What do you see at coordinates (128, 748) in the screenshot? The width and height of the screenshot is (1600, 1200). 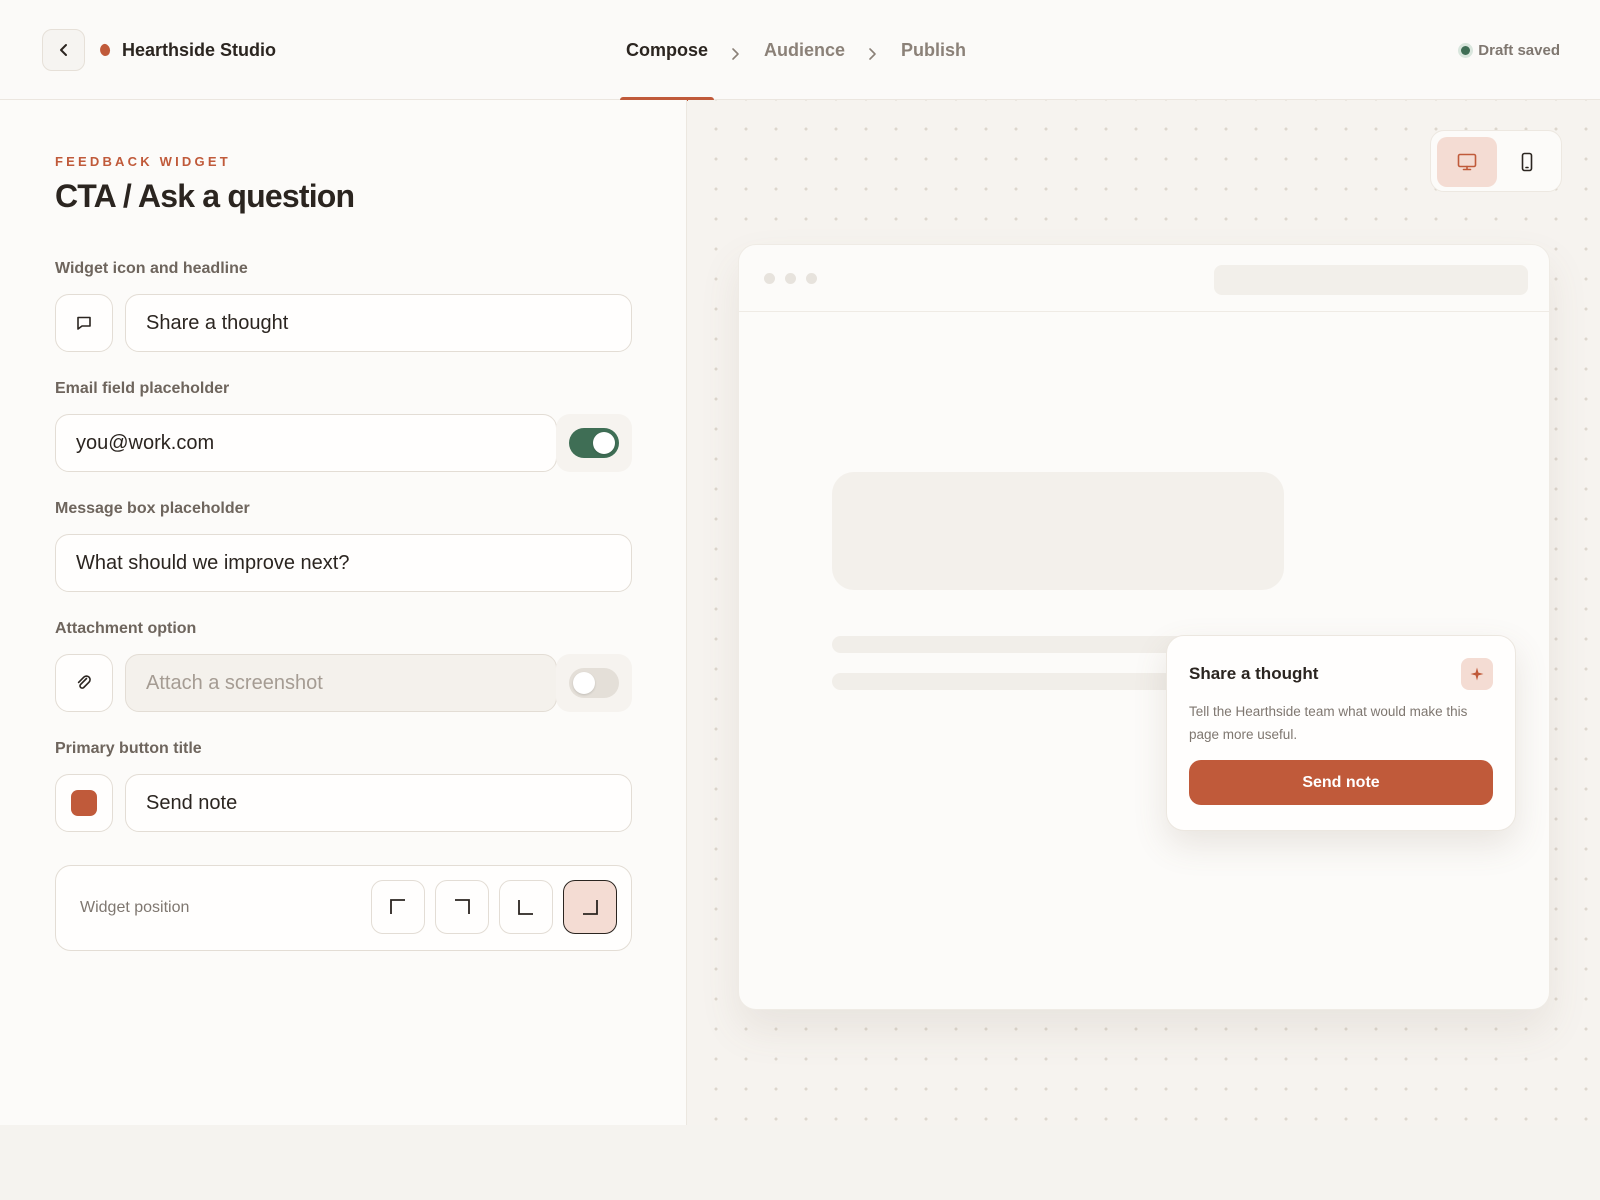 I see `primary-button-label: Primary button title` at bounding box center [128, 748].